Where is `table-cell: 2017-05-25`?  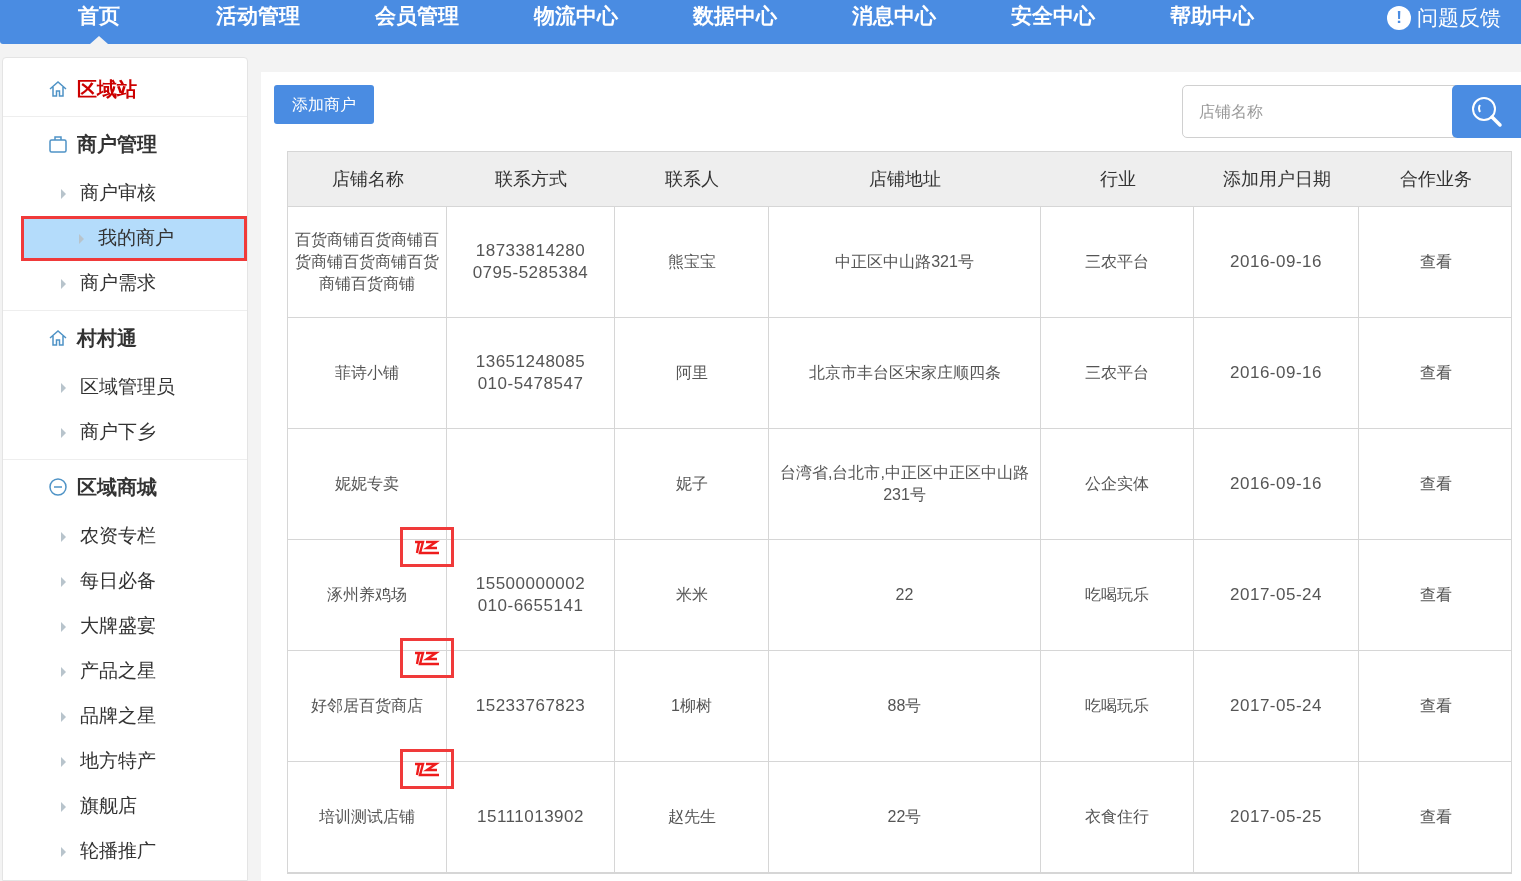
table-cell: 2017-05-25 is located at coordinates (1276, 817).